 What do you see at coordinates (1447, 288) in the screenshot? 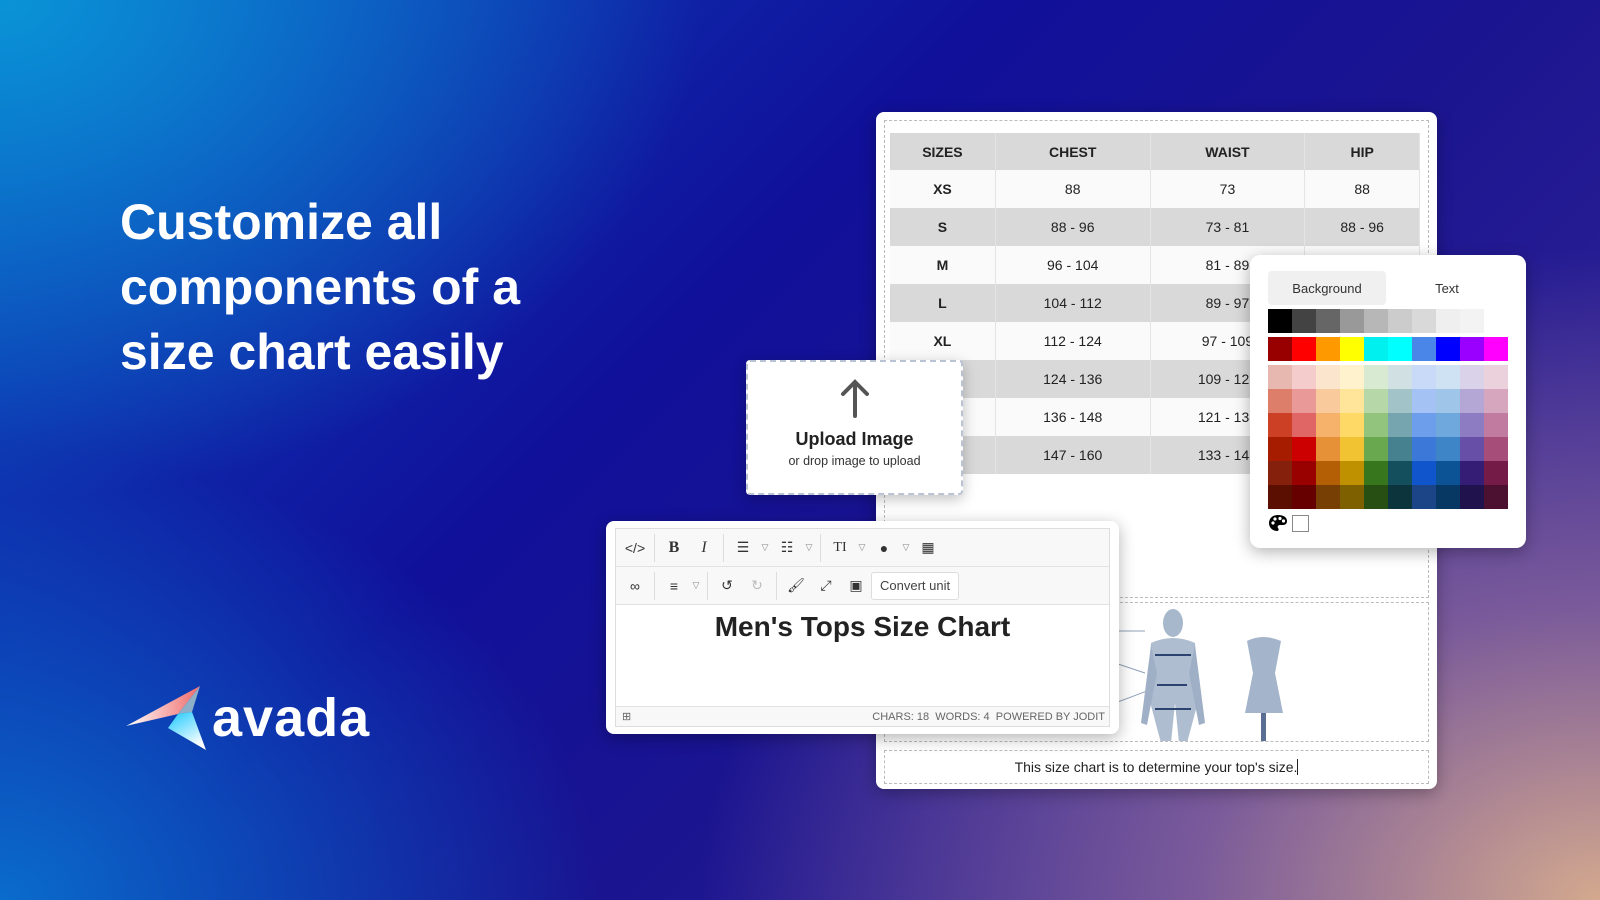
I see `tab-text: Text` at bounding box center [1447, 288].